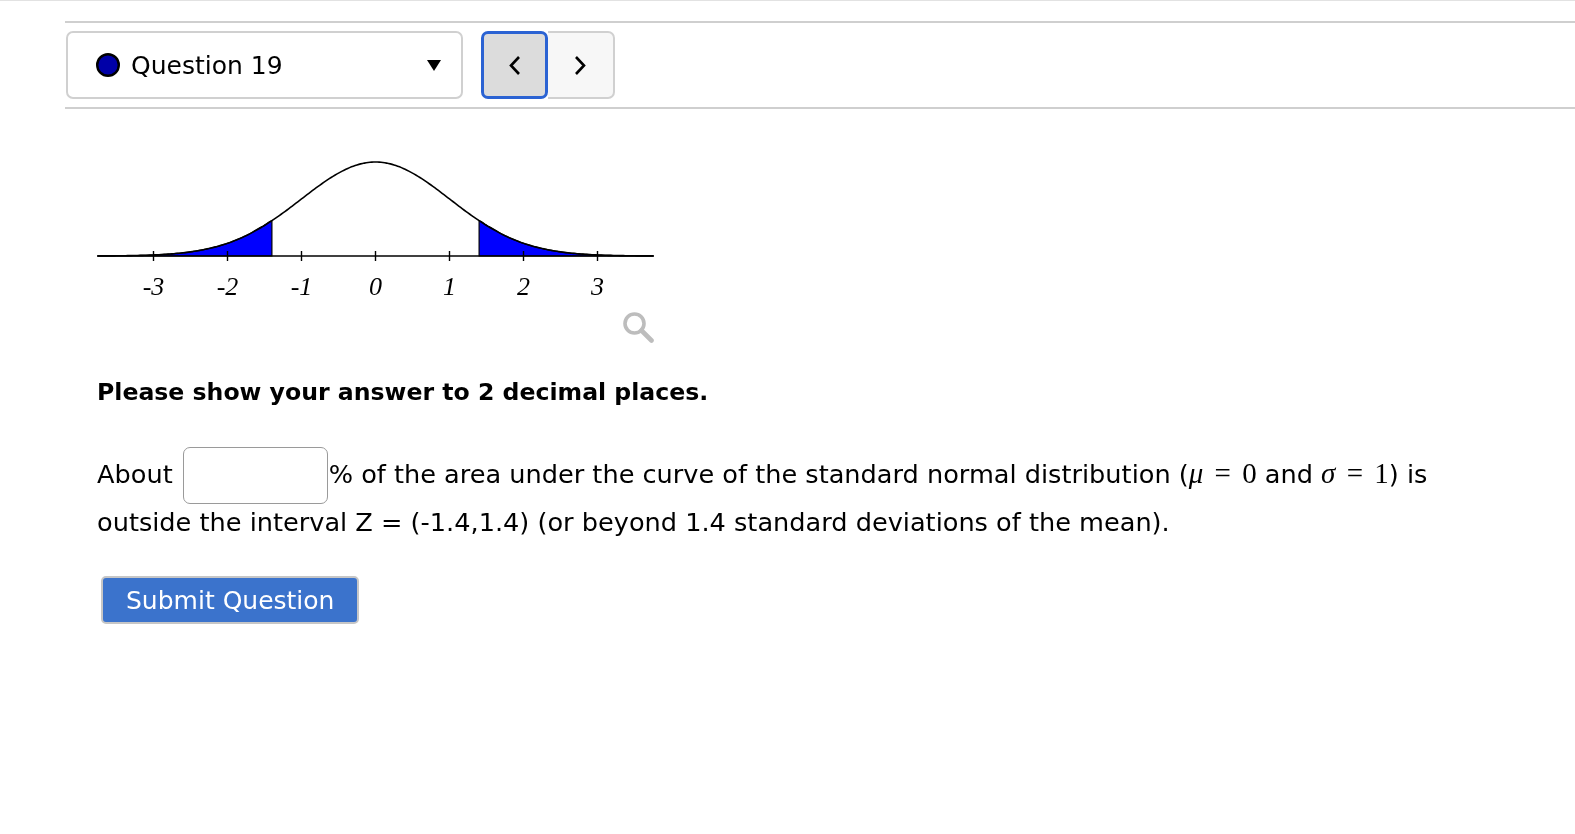  I want to click on chevron-right-icon, so click(580, 65).